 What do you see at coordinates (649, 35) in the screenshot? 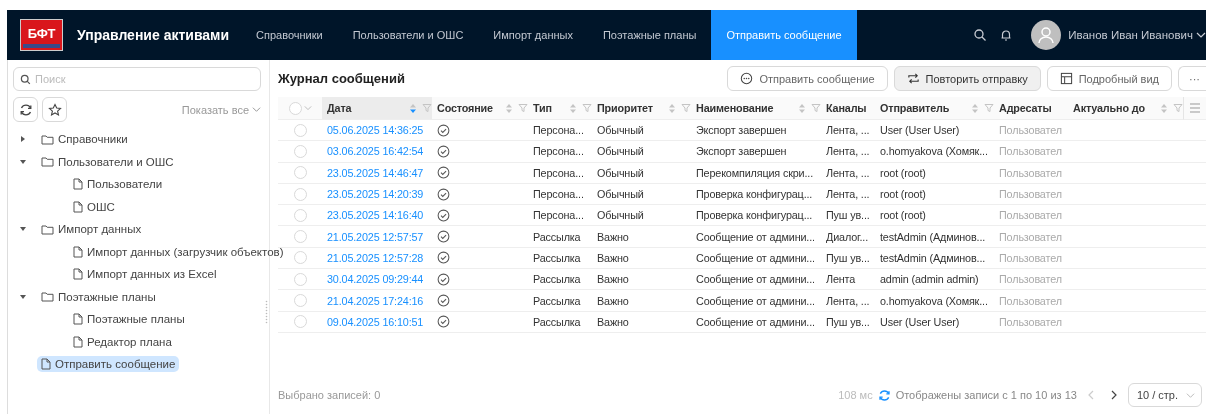
I see `nav-tab: Поэтажные планы` at bounding box center [649, 35].